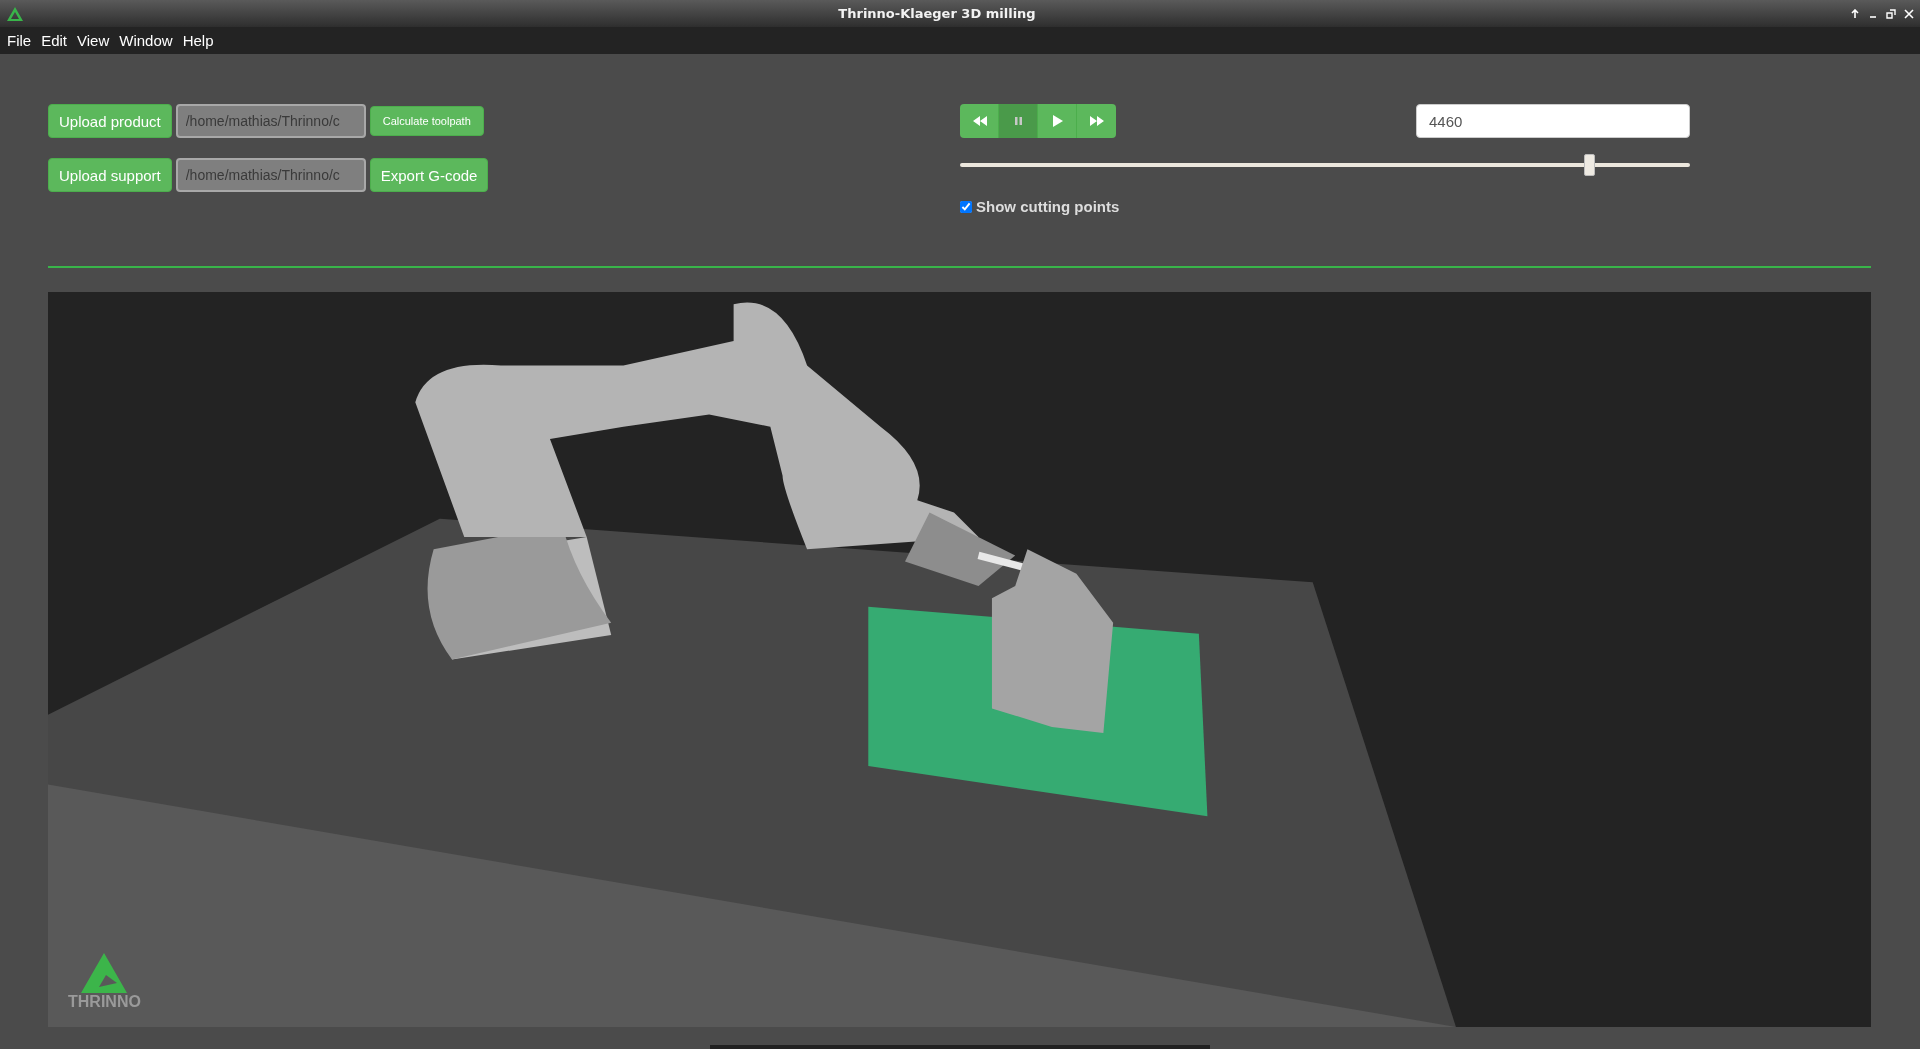 The image size is (1920, 1049). I want to click on menu-item: Edit, so click(54, 40).